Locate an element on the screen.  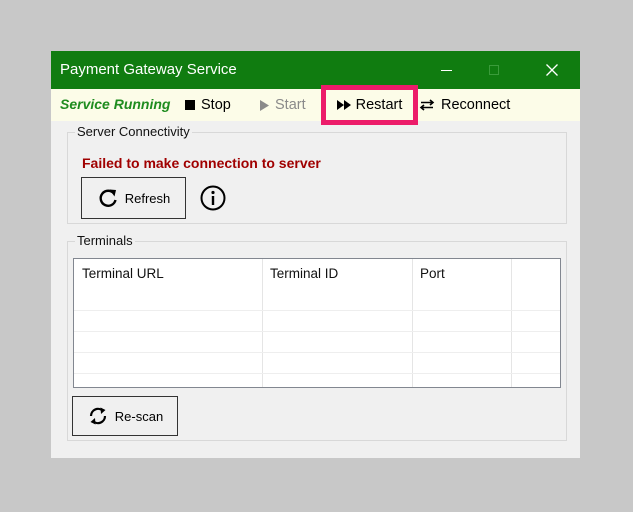
reconnect-label: Reconnect is located at coordinates (476, 105).